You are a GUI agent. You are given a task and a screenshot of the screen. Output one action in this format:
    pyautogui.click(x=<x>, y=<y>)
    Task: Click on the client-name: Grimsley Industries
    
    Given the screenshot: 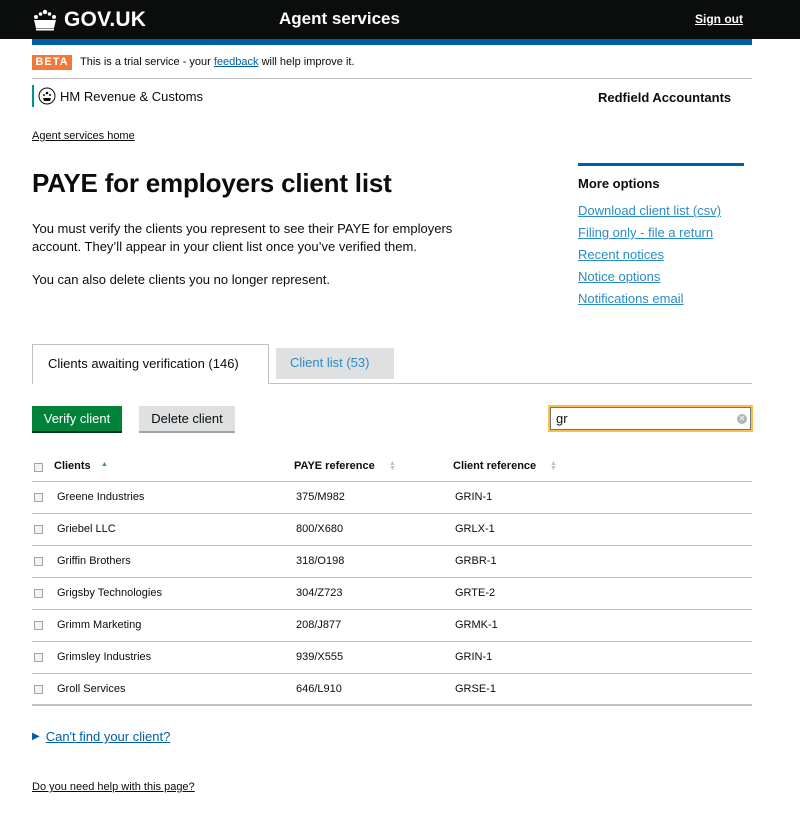 What is the action you would take?
    pyautogui.click(x=104, y=657)
    